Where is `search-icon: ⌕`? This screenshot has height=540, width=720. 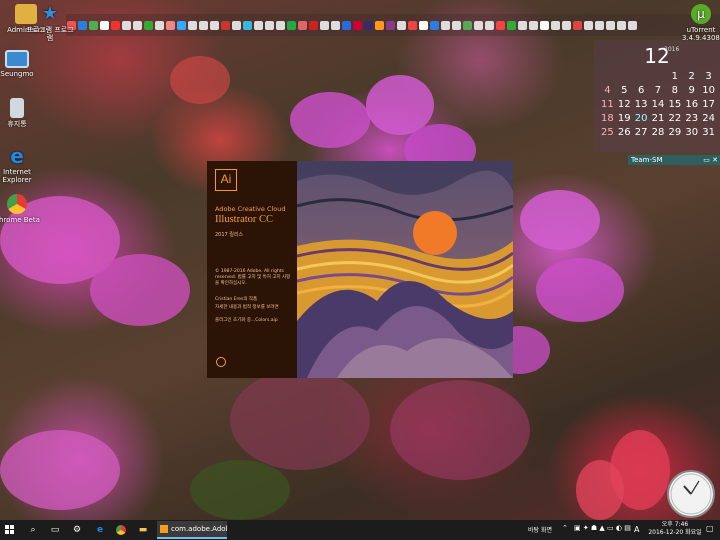
search-icon: ⌕ is located at coordinates (33, 530).